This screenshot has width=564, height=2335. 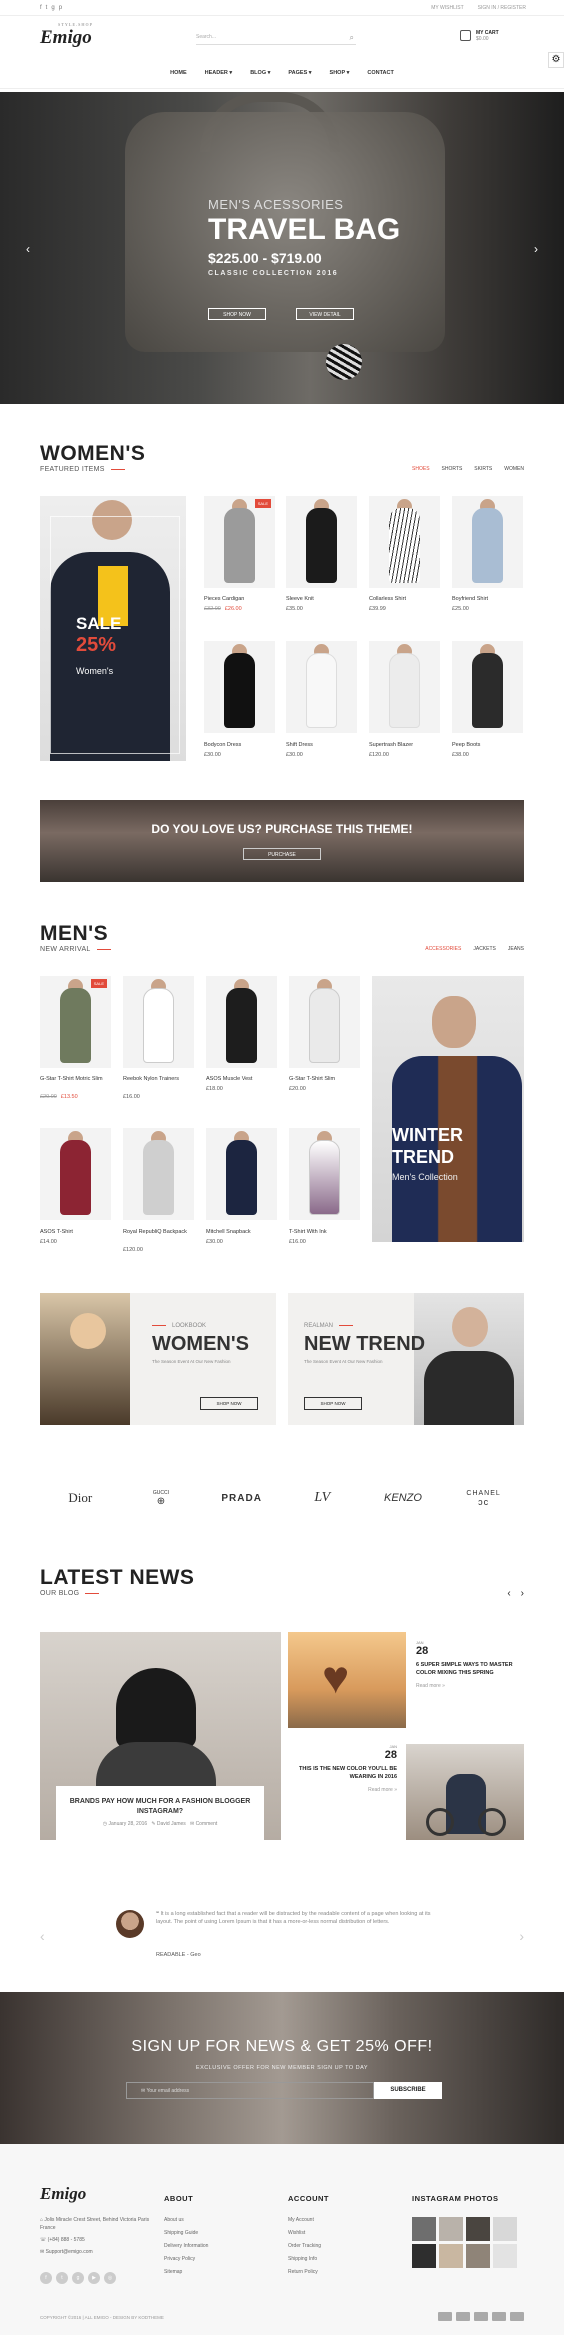 What do you see at coordinates (465, 35) in the screenshot?
I see `cart-icon` at bounding box center [465, 35].